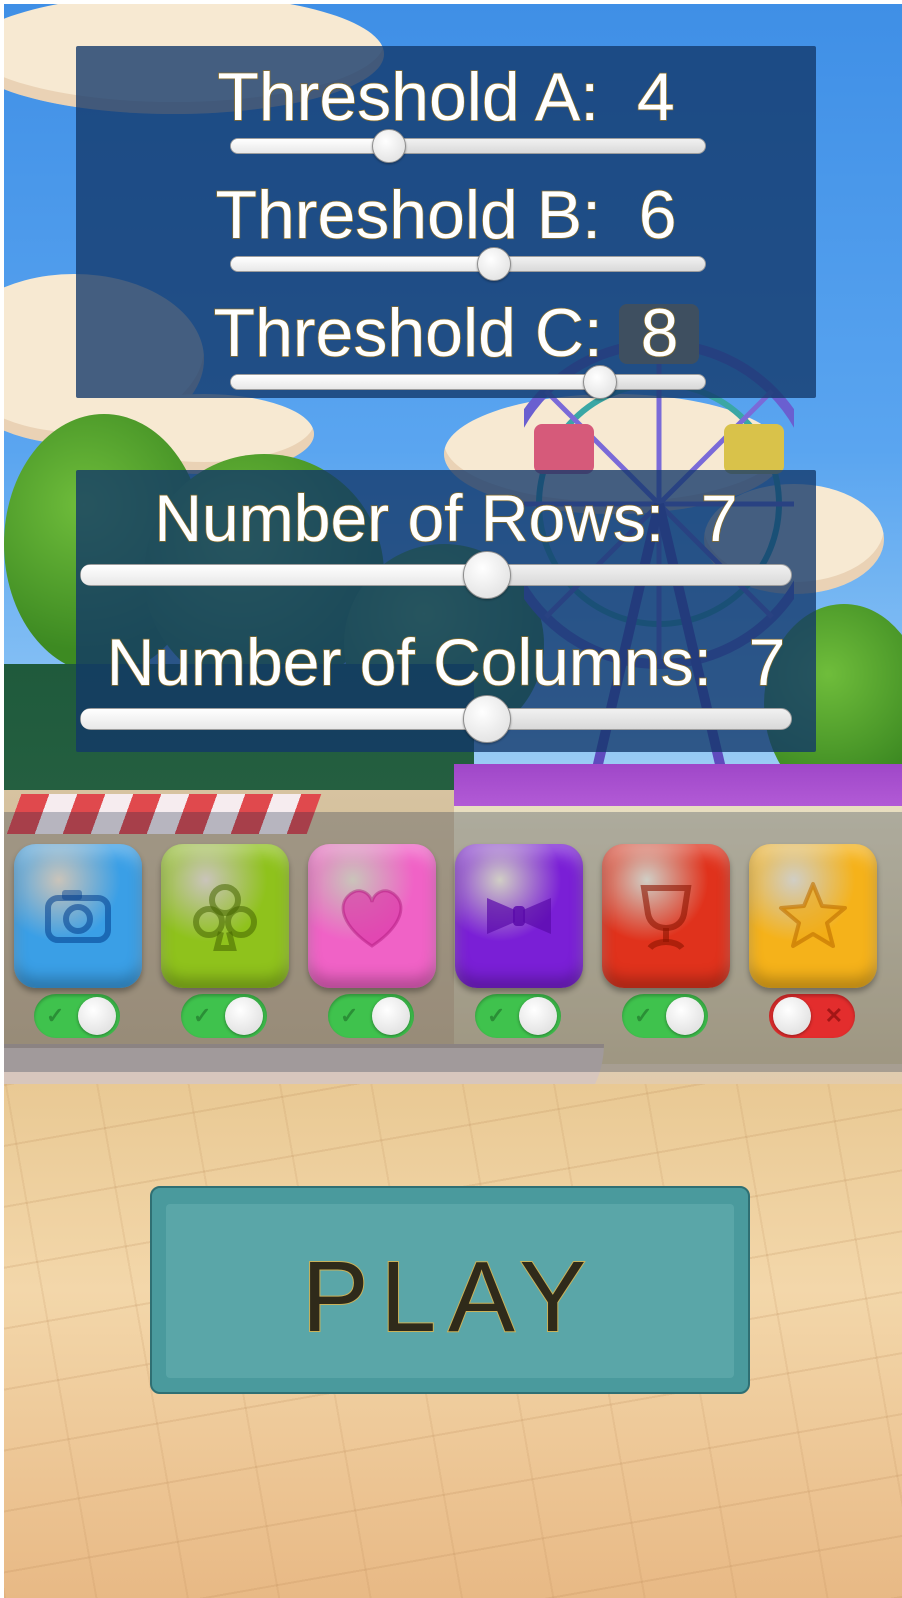 The image size is (902, 1598). Describe the element at coordinates (224, 1016) in the screenshot. I see `gem-toggle-club: ✓` at that location.